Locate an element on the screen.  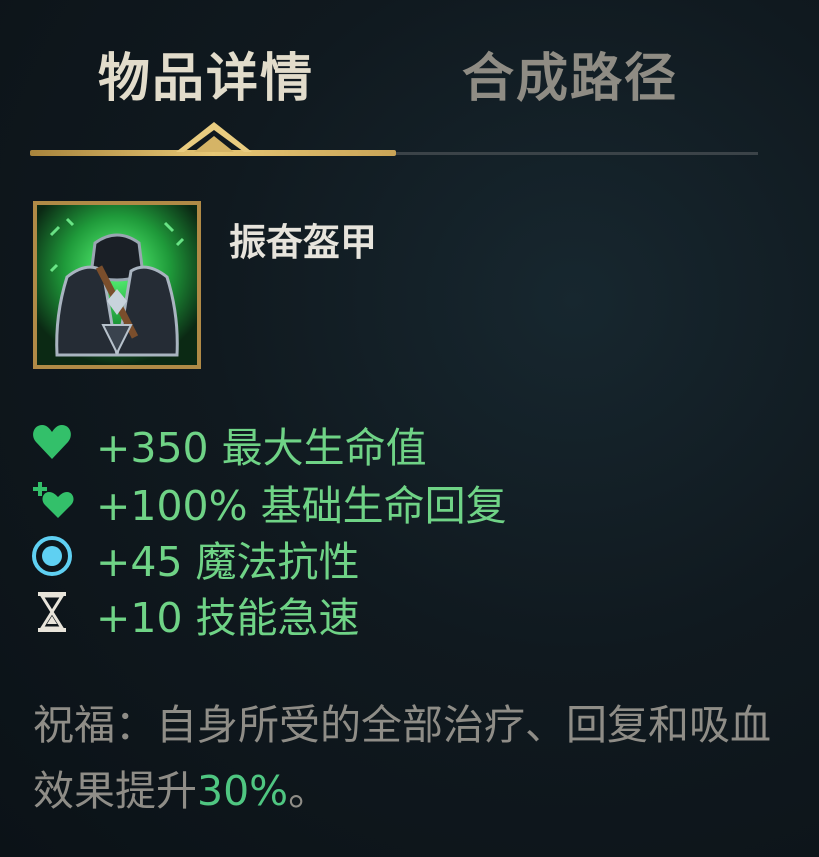
passive-text: 祝福：自身所受的全部治疗、回复和吸血效果提升 is located at coordinates (402, 758).